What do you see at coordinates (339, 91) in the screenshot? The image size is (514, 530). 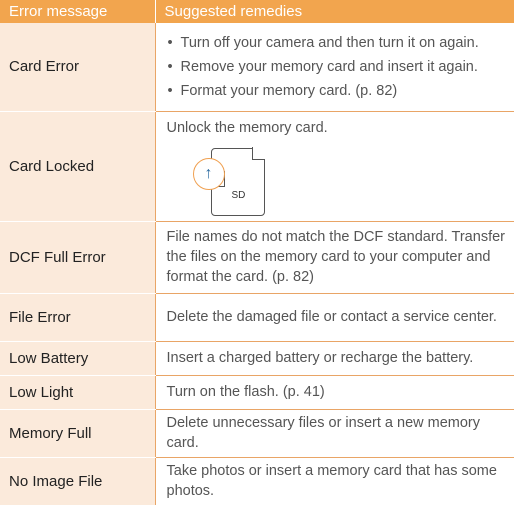 I see `list-item: Format your memory card. (p. 82)` at bounding box center [339, 91].